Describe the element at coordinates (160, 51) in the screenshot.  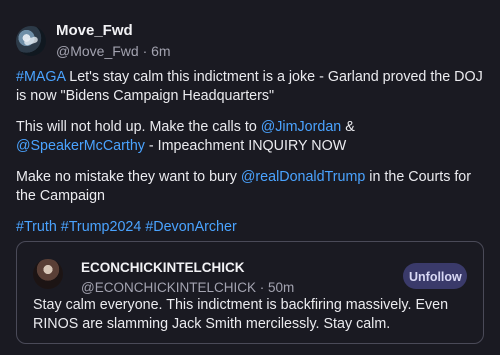
I see `timestamp: 6m` at that location.